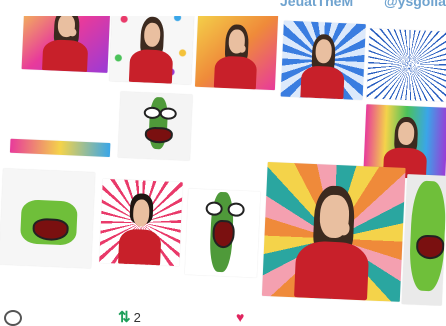 The height and width of the screenshot is (326, 446). Describe the element at coordinates (124, 317) in the screenshot. I see `retweet-icon: ⇅` at that location.